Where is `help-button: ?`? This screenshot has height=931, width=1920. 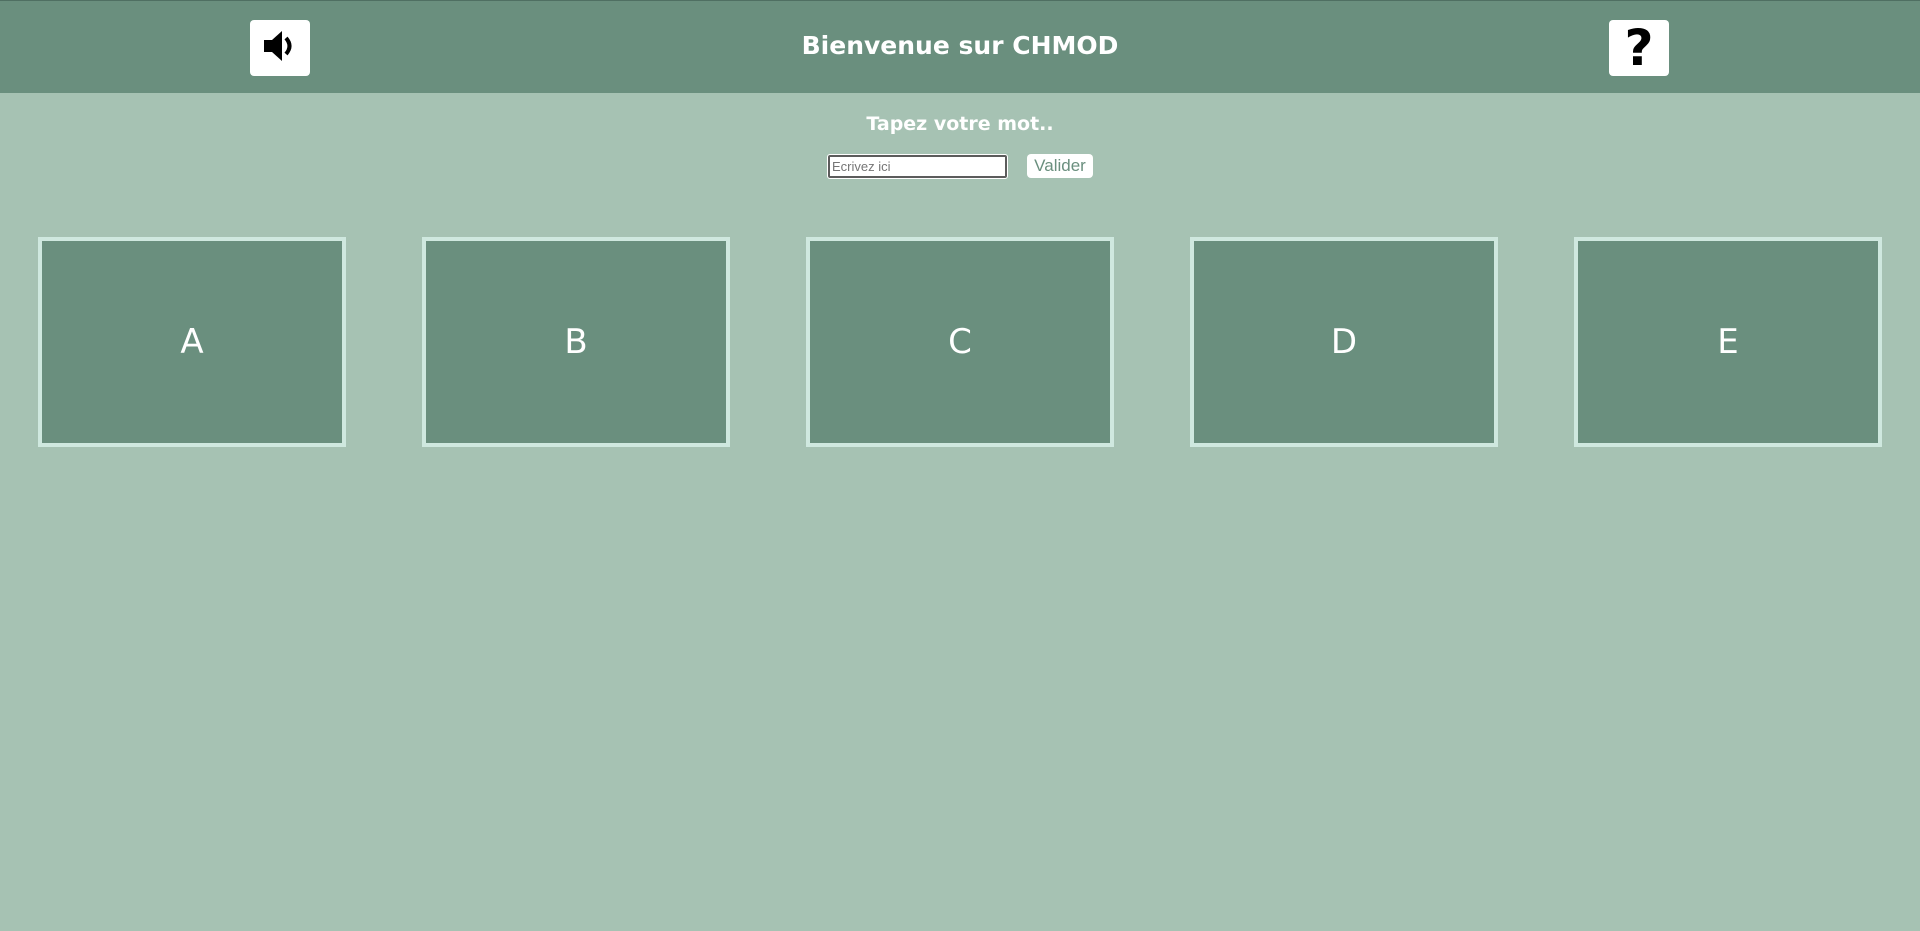 help-button: ? is located at coordinates (1639, 48).